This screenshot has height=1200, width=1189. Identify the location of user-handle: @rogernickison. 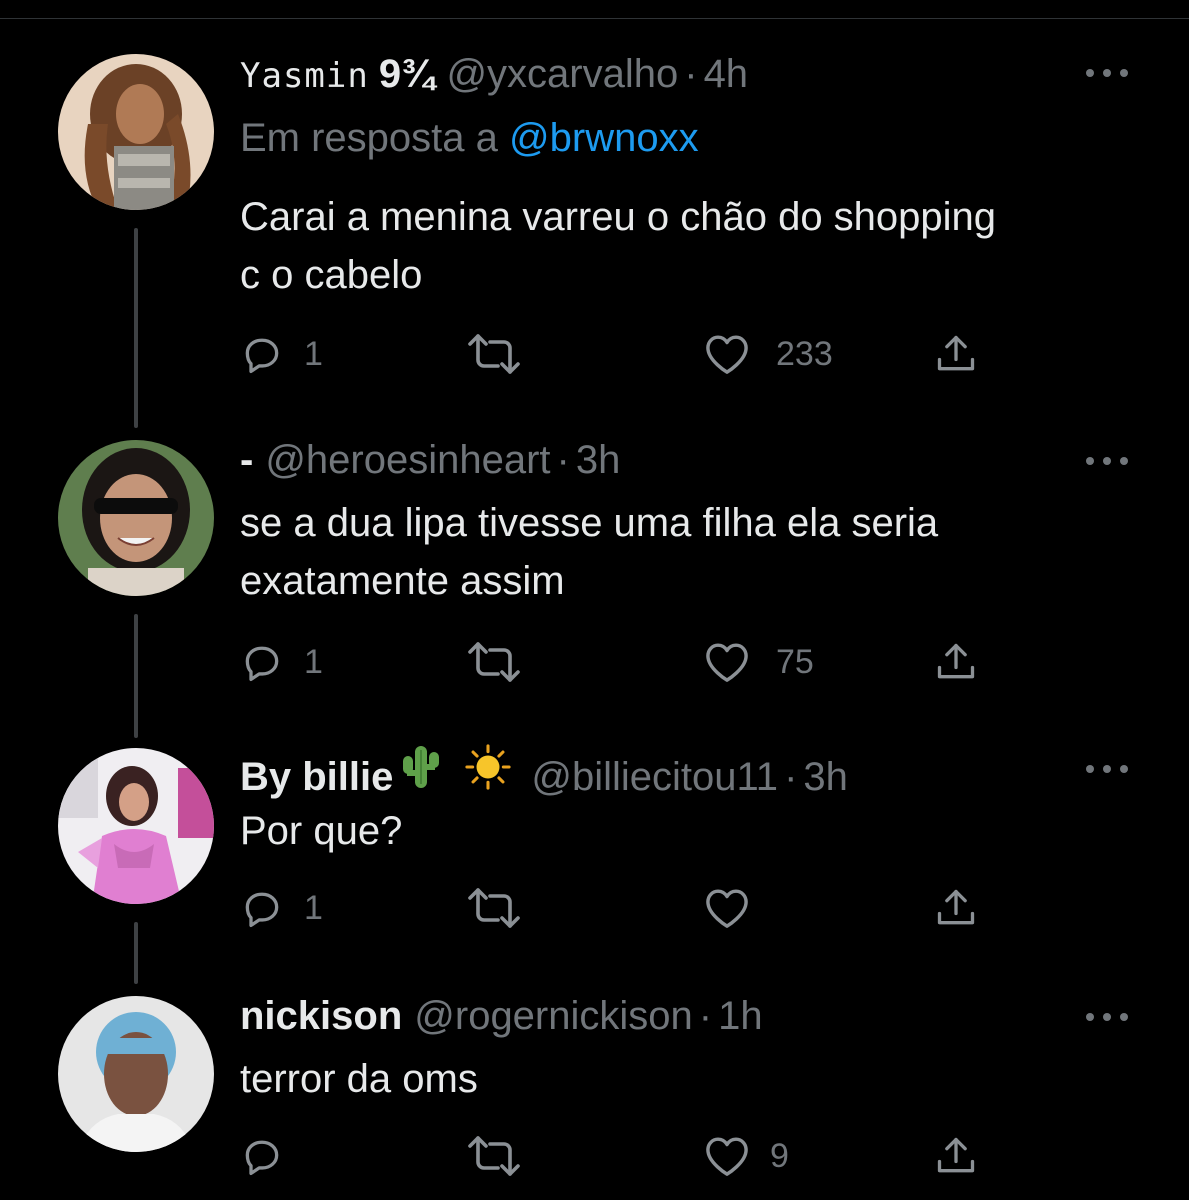
(553, 1016).